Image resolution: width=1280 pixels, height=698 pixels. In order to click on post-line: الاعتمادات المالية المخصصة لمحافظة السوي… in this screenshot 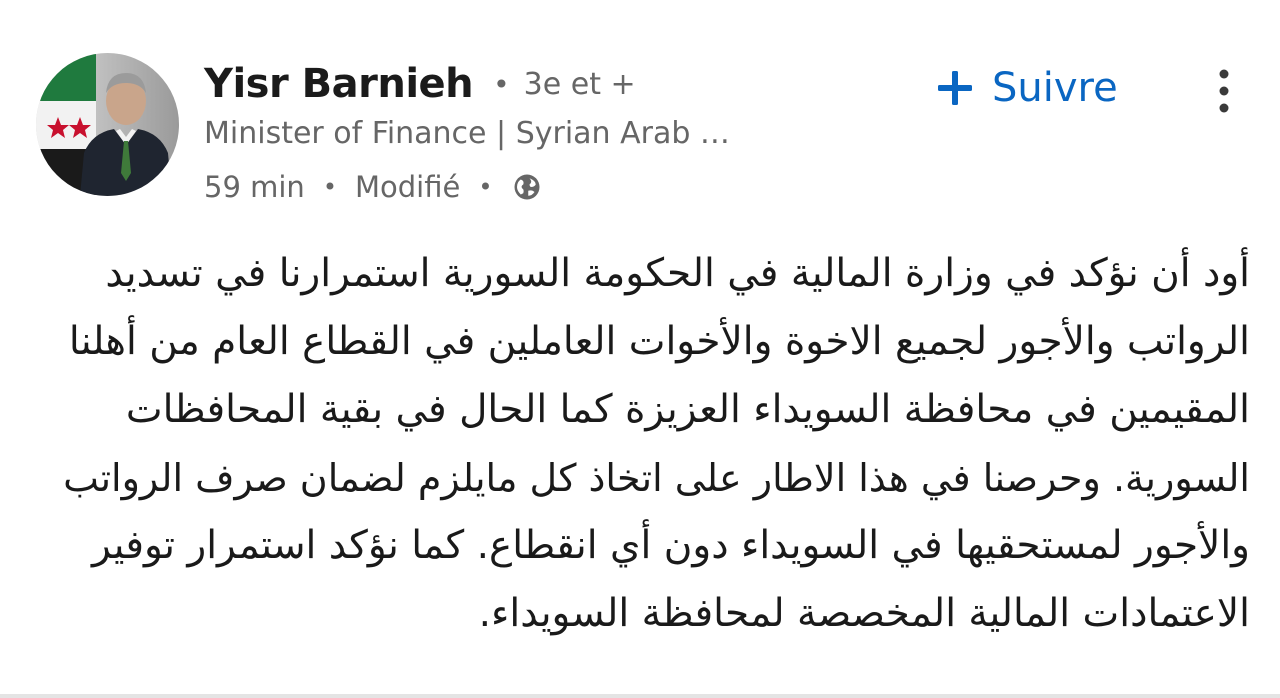, I will do `click(864, 613)`.